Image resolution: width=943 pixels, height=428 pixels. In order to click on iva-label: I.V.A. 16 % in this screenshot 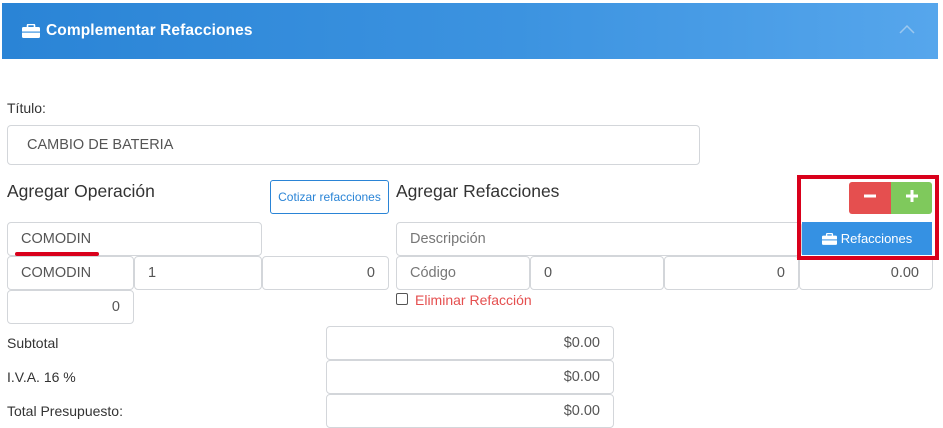, I will do `click(41, 377)`.